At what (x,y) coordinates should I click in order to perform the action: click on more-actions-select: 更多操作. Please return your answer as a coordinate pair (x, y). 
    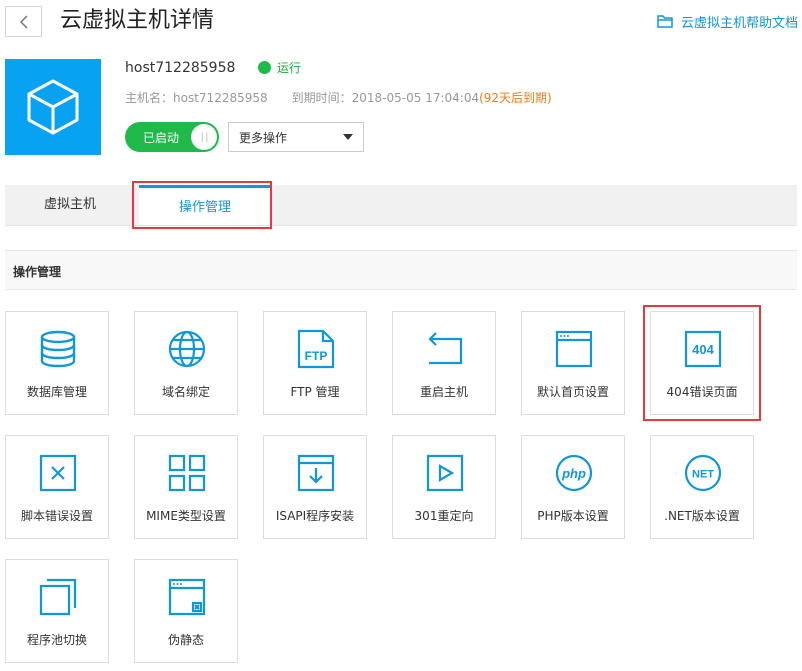
    Looking at the image, I should click on (296, 137).